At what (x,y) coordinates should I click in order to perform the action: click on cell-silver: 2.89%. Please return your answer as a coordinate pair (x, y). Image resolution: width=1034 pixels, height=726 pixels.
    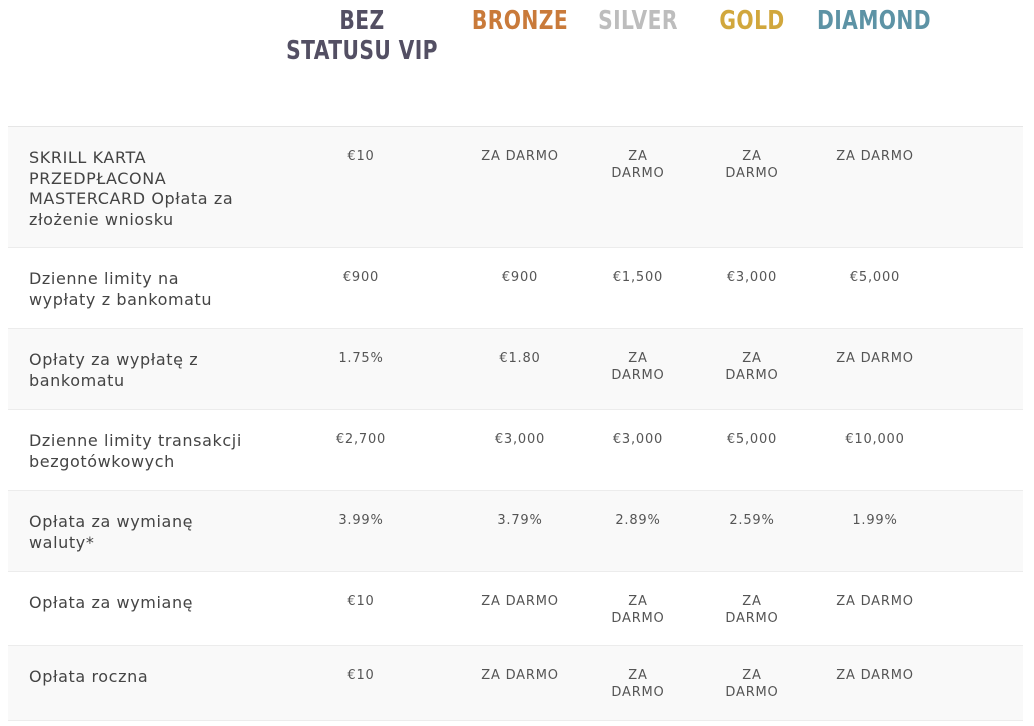
    Looking at the image, I should click on (638, 520).